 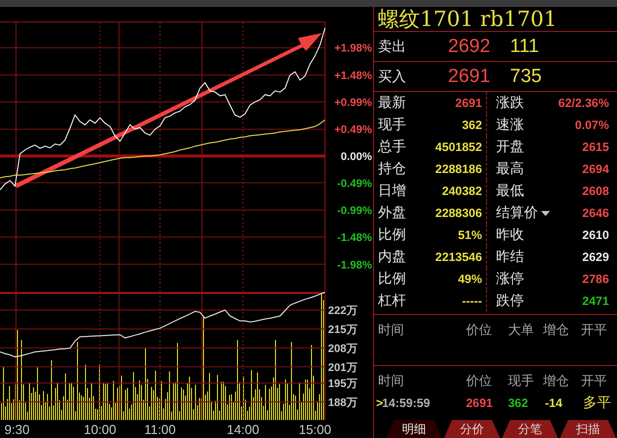 What do you see at coordinates (510, 257) in the screenshot?
I see `stat-label: 昨结` at bounding box center [510, 257].